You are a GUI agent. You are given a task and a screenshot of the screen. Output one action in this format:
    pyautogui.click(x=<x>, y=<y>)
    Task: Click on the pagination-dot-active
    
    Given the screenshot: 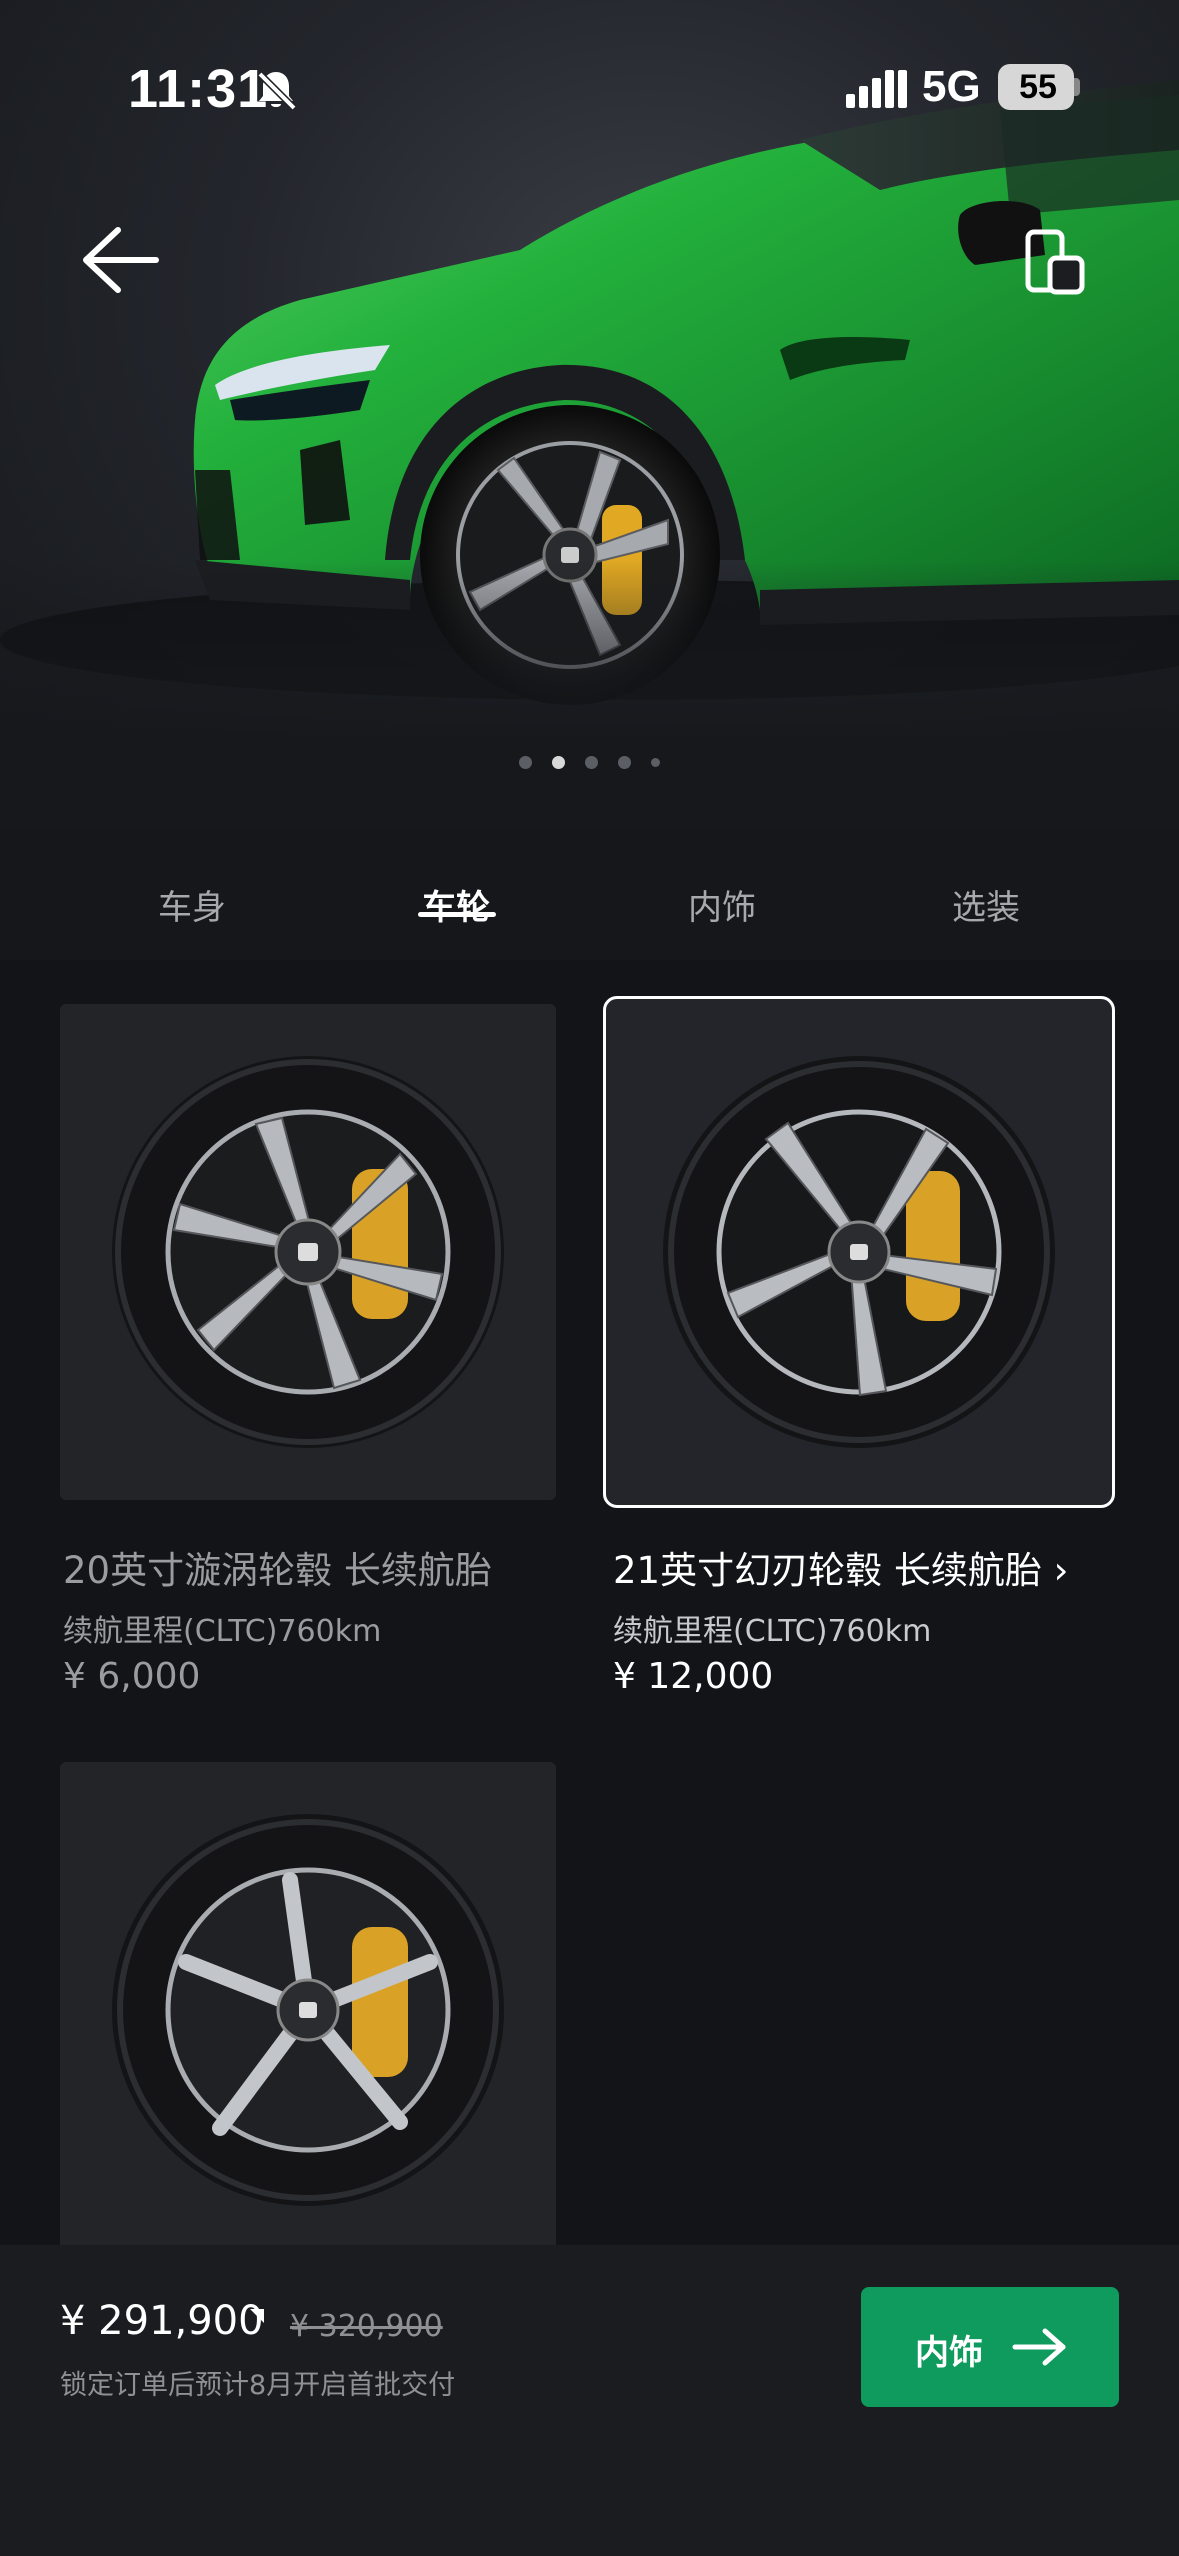 What is the action you would take?
    pyautogui.click(x=558, y=762)
    